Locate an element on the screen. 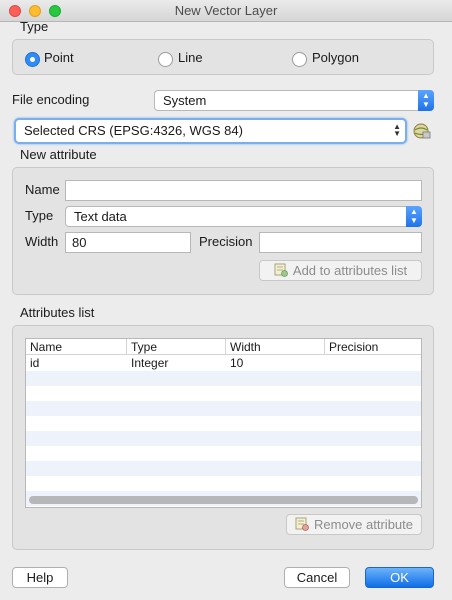 The height and width of the screenshot is (600, 452). width-input: 80 is located at coordinates (128, 242).